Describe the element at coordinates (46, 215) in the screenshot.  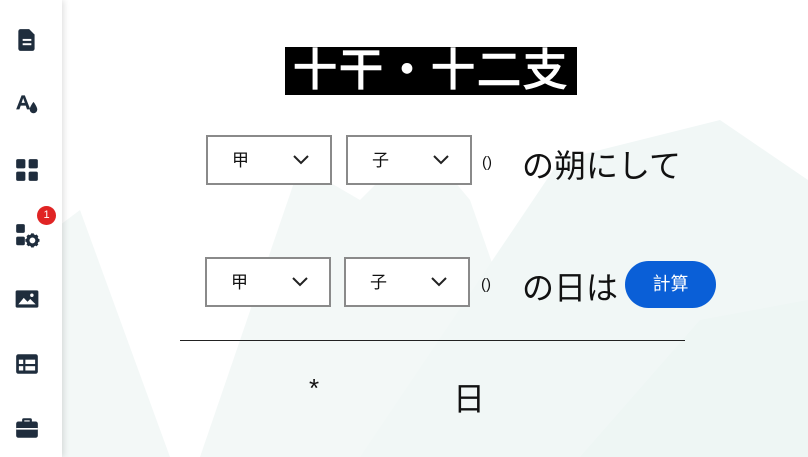
I see `notification-badge: 1` at that location.